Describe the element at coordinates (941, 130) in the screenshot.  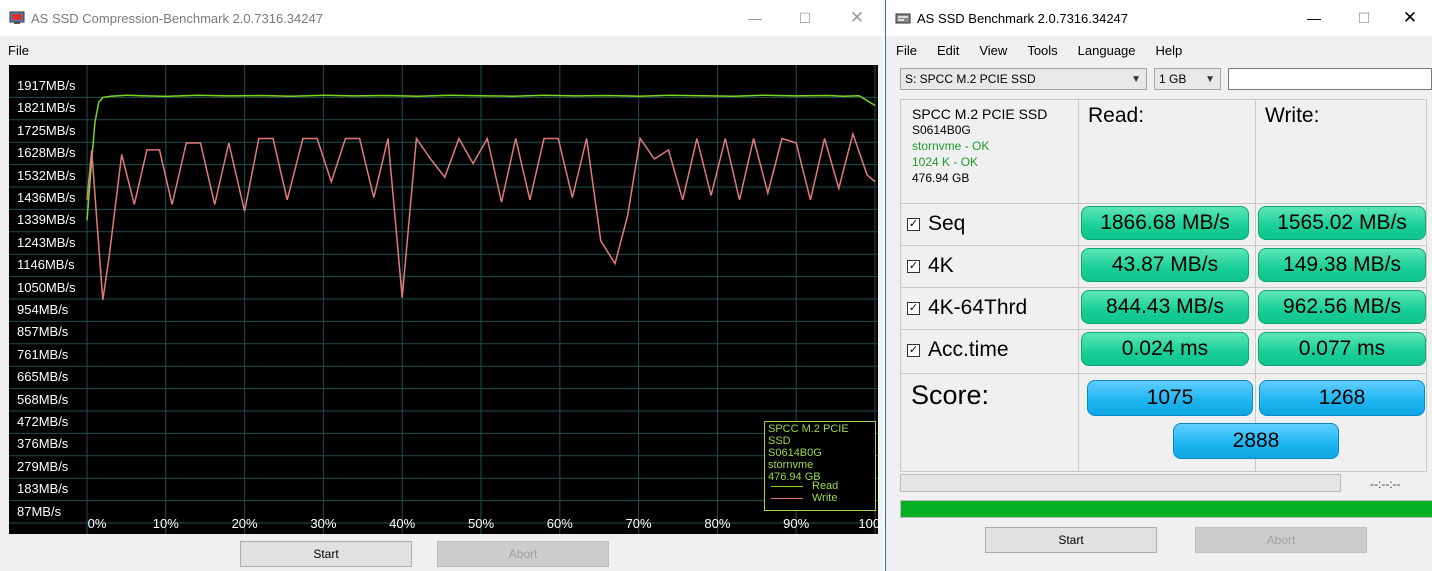
I see `drive-firmware: S0614B0G` at that location.